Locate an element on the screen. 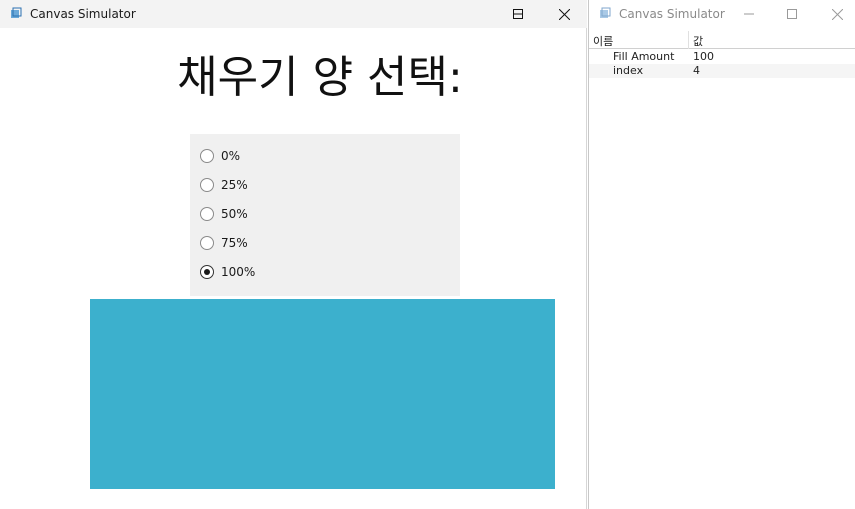 The height and width of the screenshot is (509, 855). radio-option-25: 25% is located at coordinates (224, 185).